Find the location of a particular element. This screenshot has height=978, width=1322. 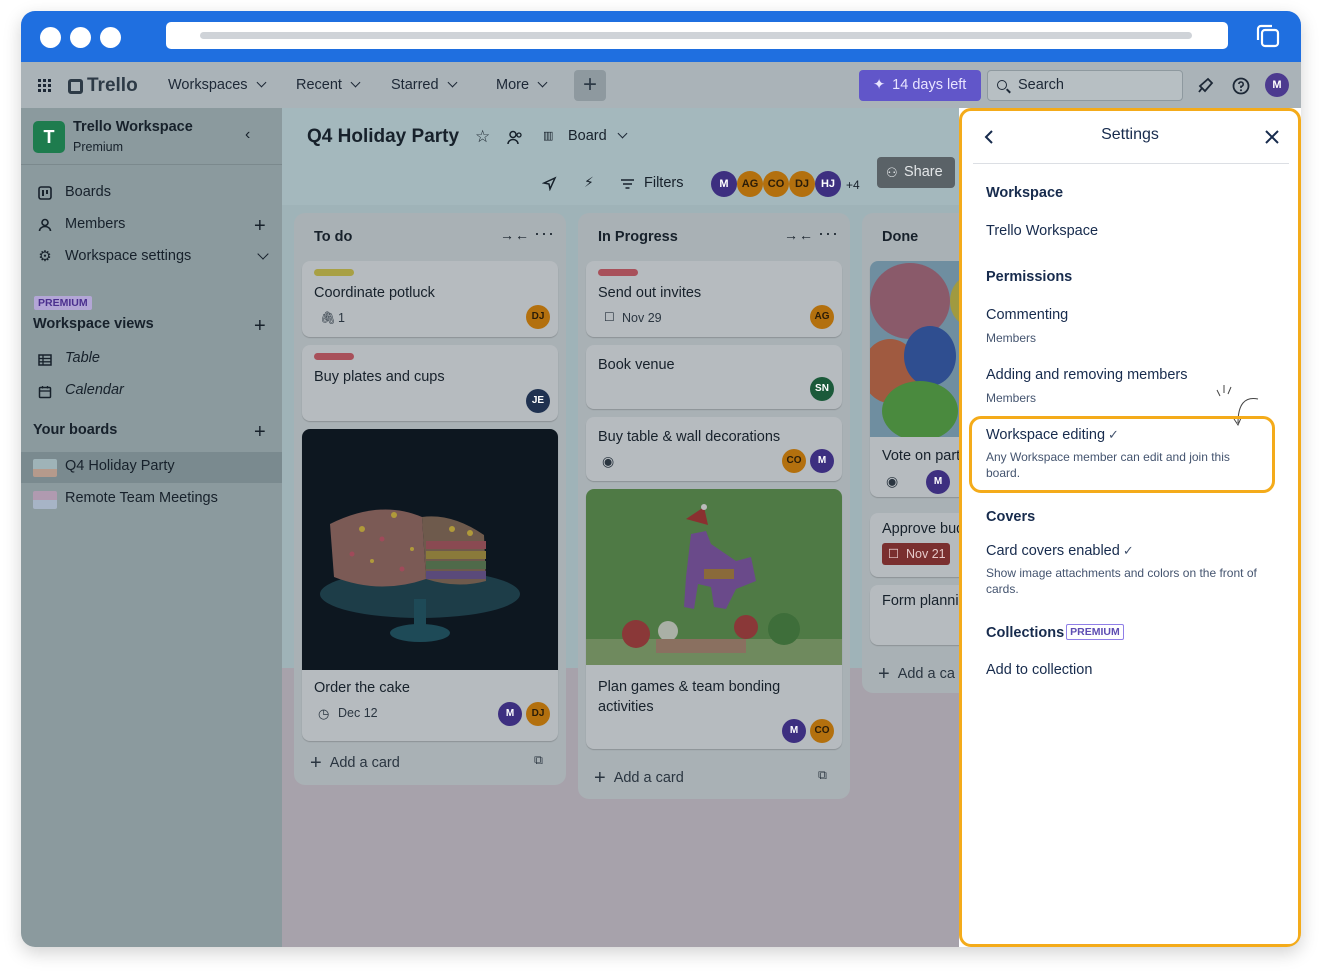

add-member-icon: + is located at coordinates (260, 226).